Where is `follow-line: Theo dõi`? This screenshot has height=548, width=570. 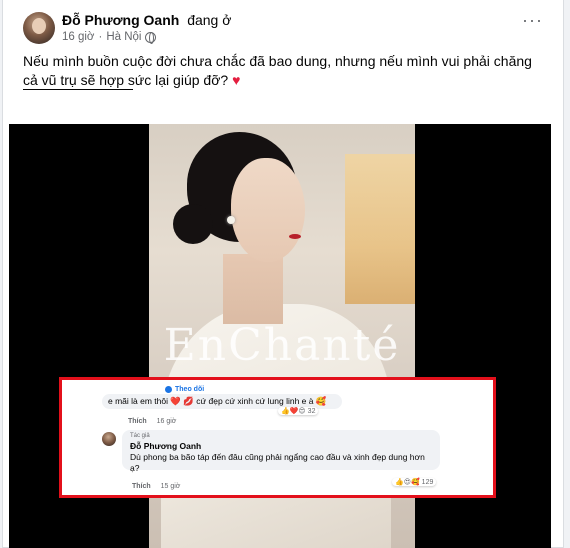
follow-line: Theo dõi is located at coordinates (184, 389).